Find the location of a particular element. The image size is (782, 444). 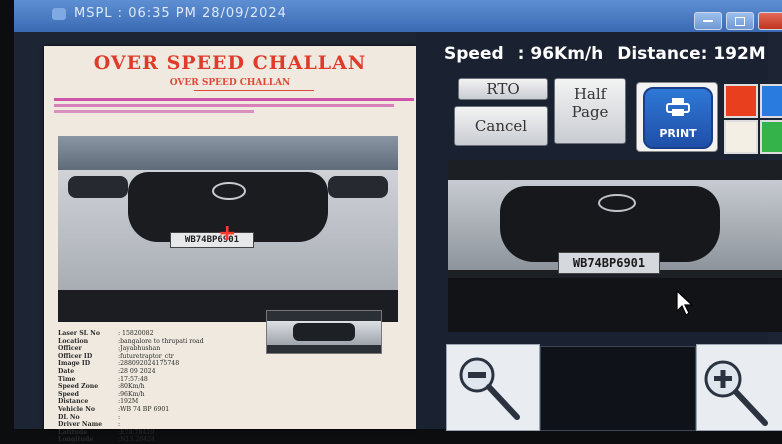

detail-value: :N13.28424 is located at coordinates (137, 440).